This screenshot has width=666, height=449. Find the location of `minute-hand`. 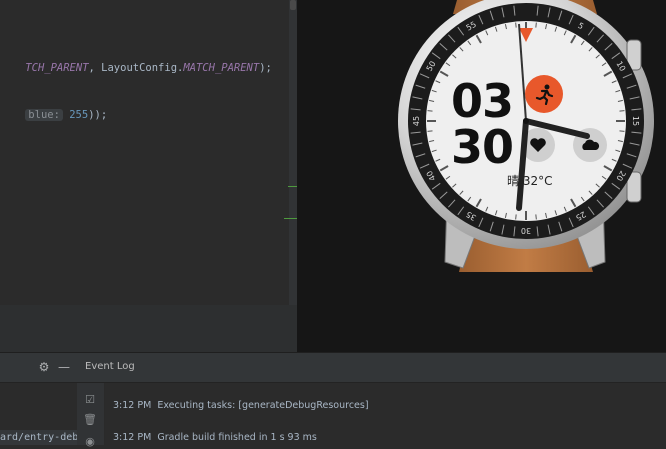

minute-hand is located at coordinates (522, 164).